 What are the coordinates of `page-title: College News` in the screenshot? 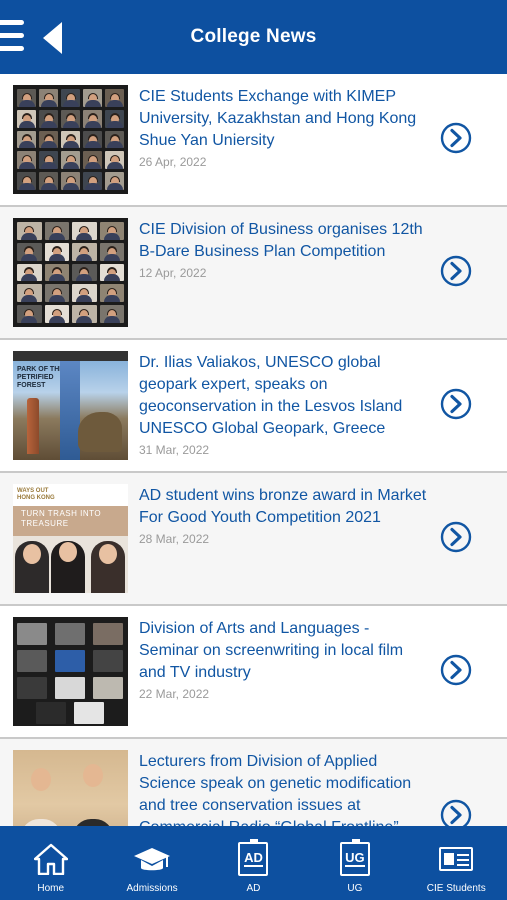 It's located at (253, 36).